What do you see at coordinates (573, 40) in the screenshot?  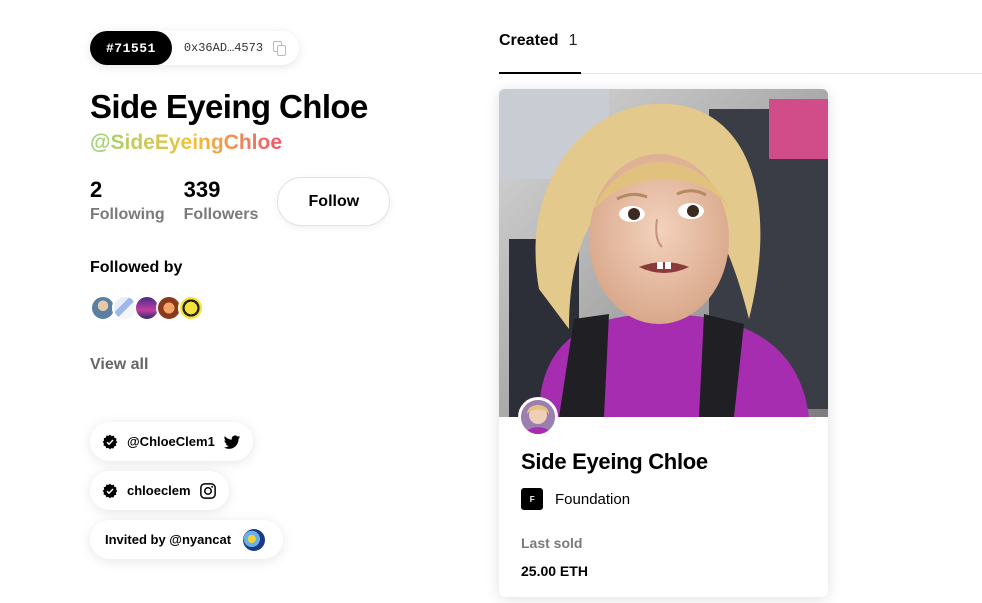 I see `tab-created-count: 1` at bounding box center [573, 40].